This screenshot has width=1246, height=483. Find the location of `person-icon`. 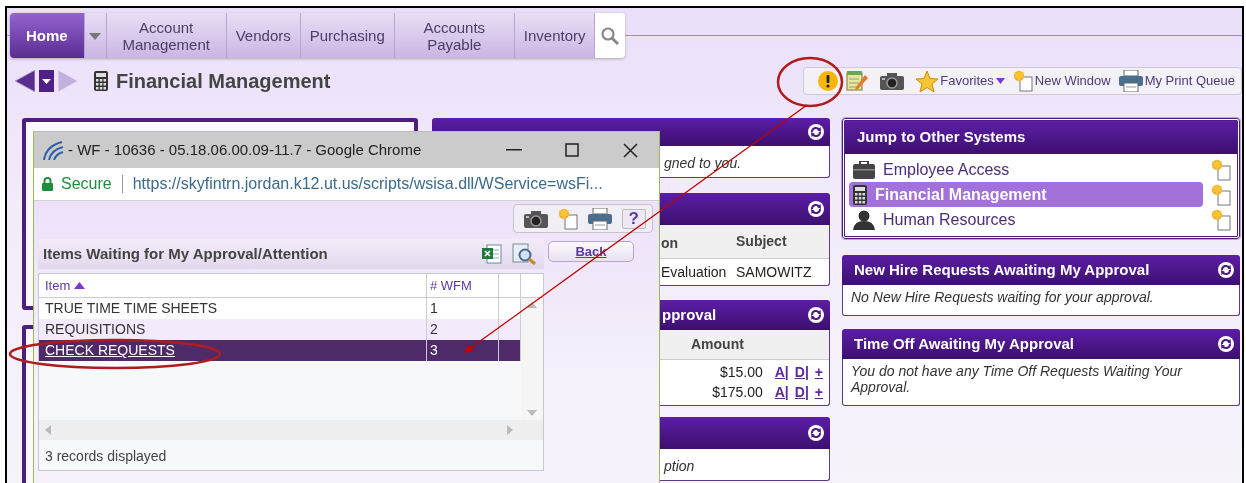

person-icon is located at coordinates (864, 219).